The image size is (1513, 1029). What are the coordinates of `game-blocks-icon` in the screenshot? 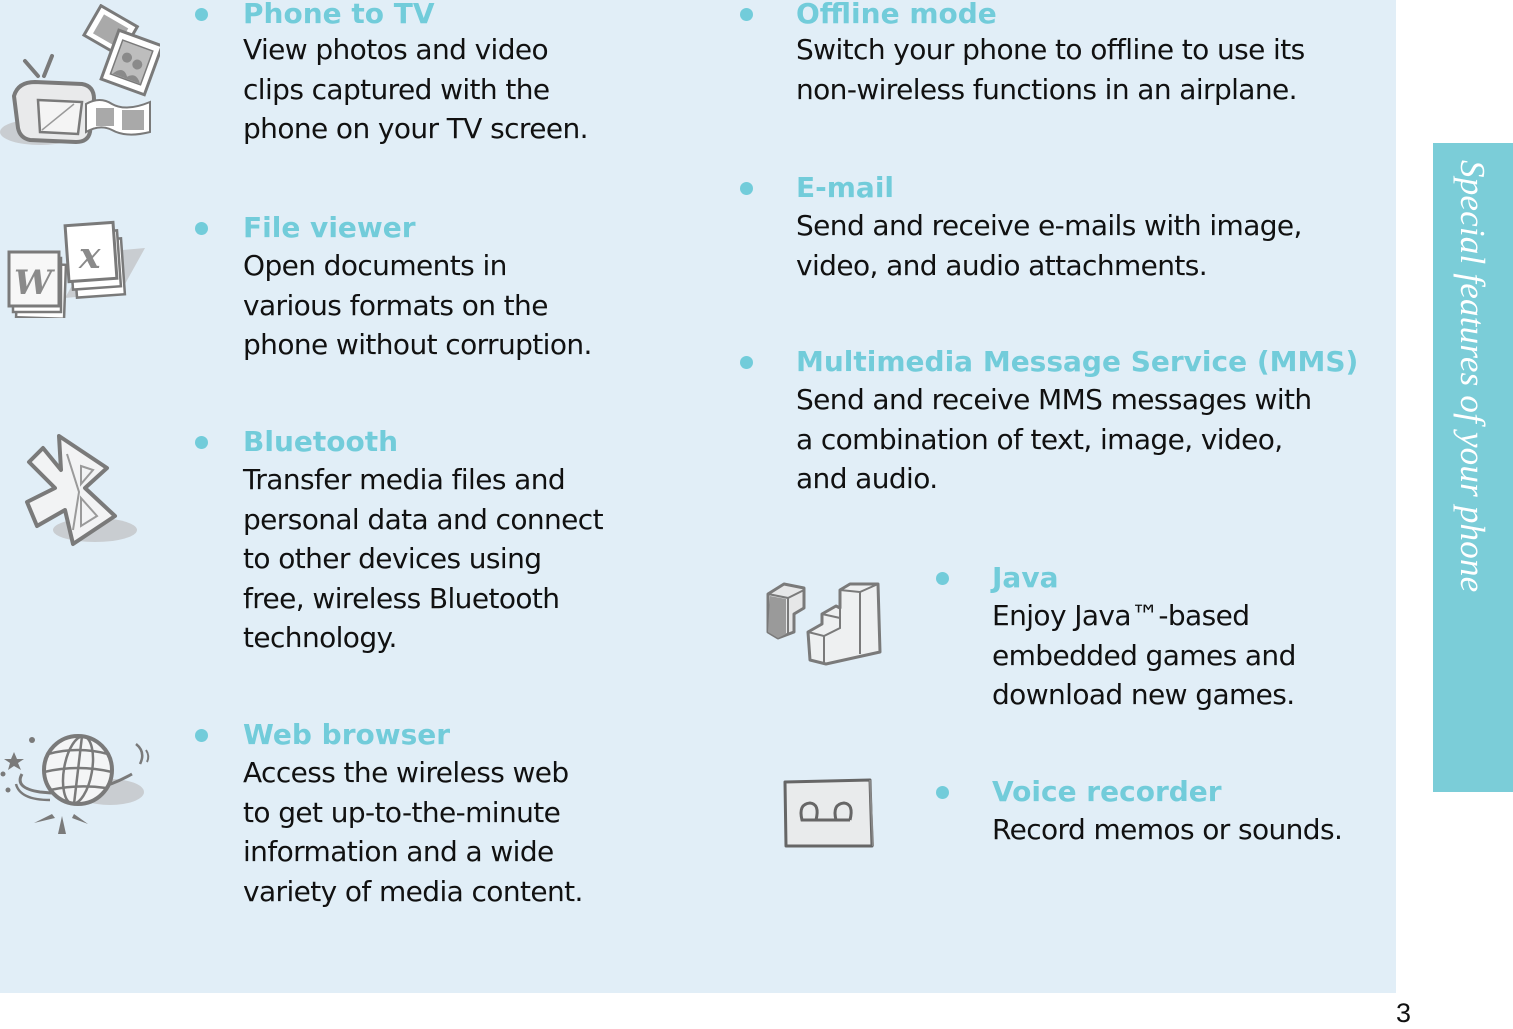 It's located at (825, 624).